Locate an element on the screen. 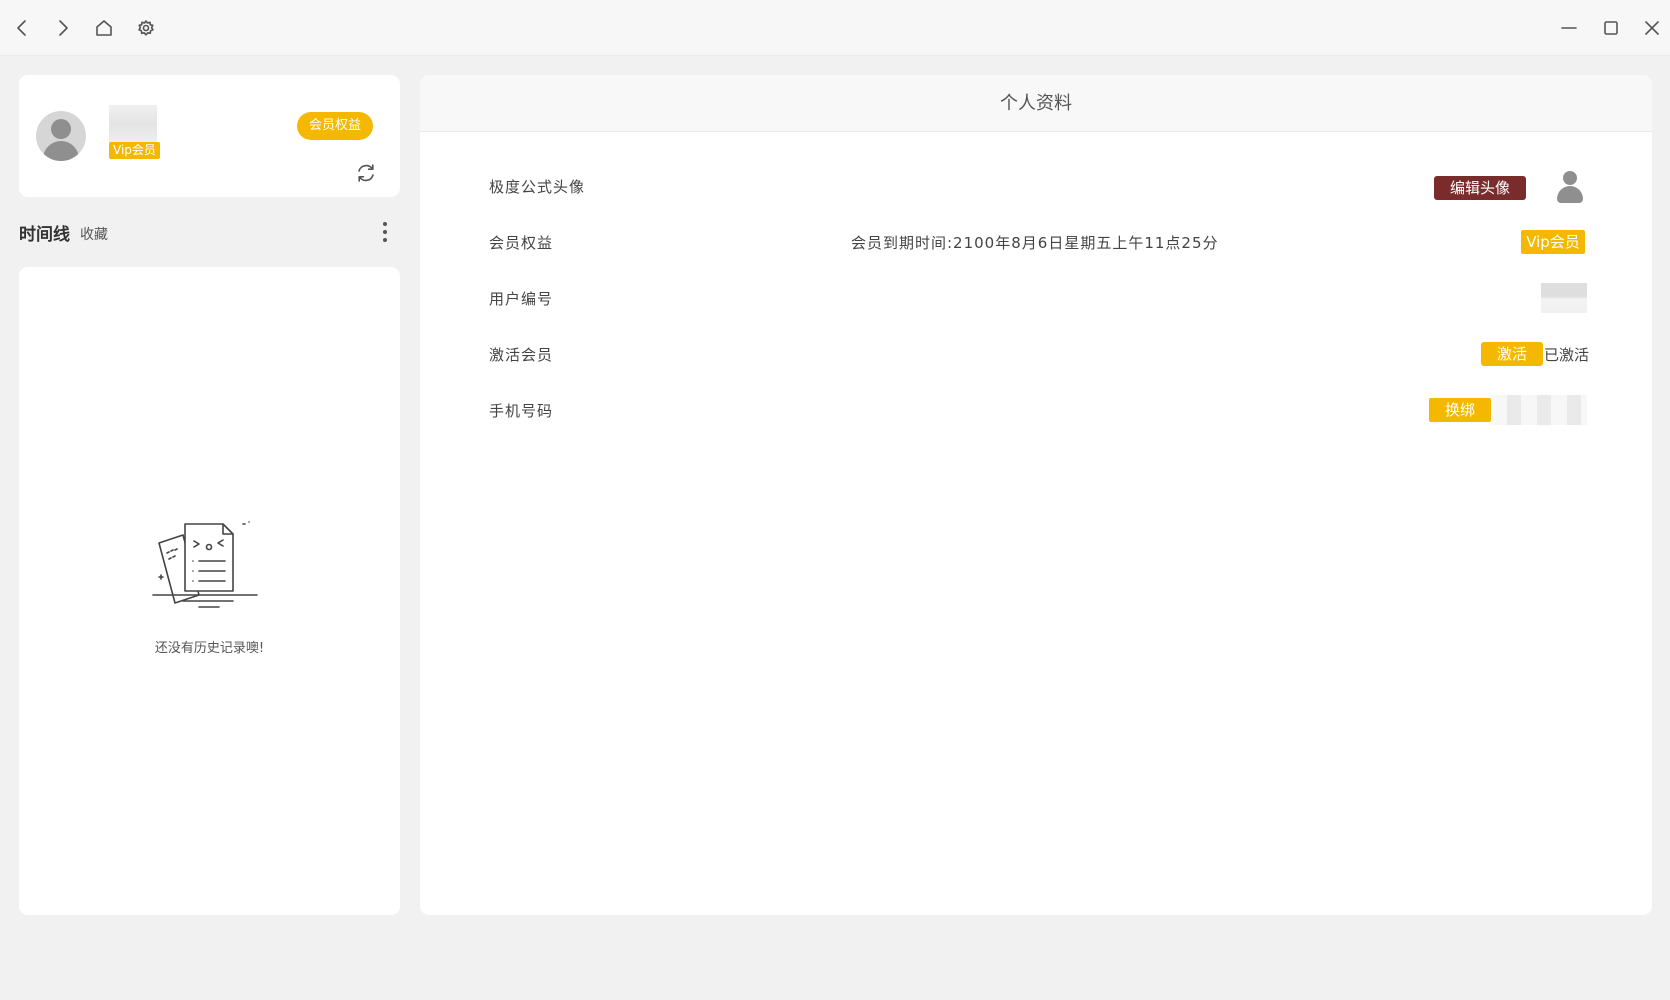 The height and width of the screenshot is (1000, 1670). row-label-phone: 手机号码 is located at coordinates (521, 411).